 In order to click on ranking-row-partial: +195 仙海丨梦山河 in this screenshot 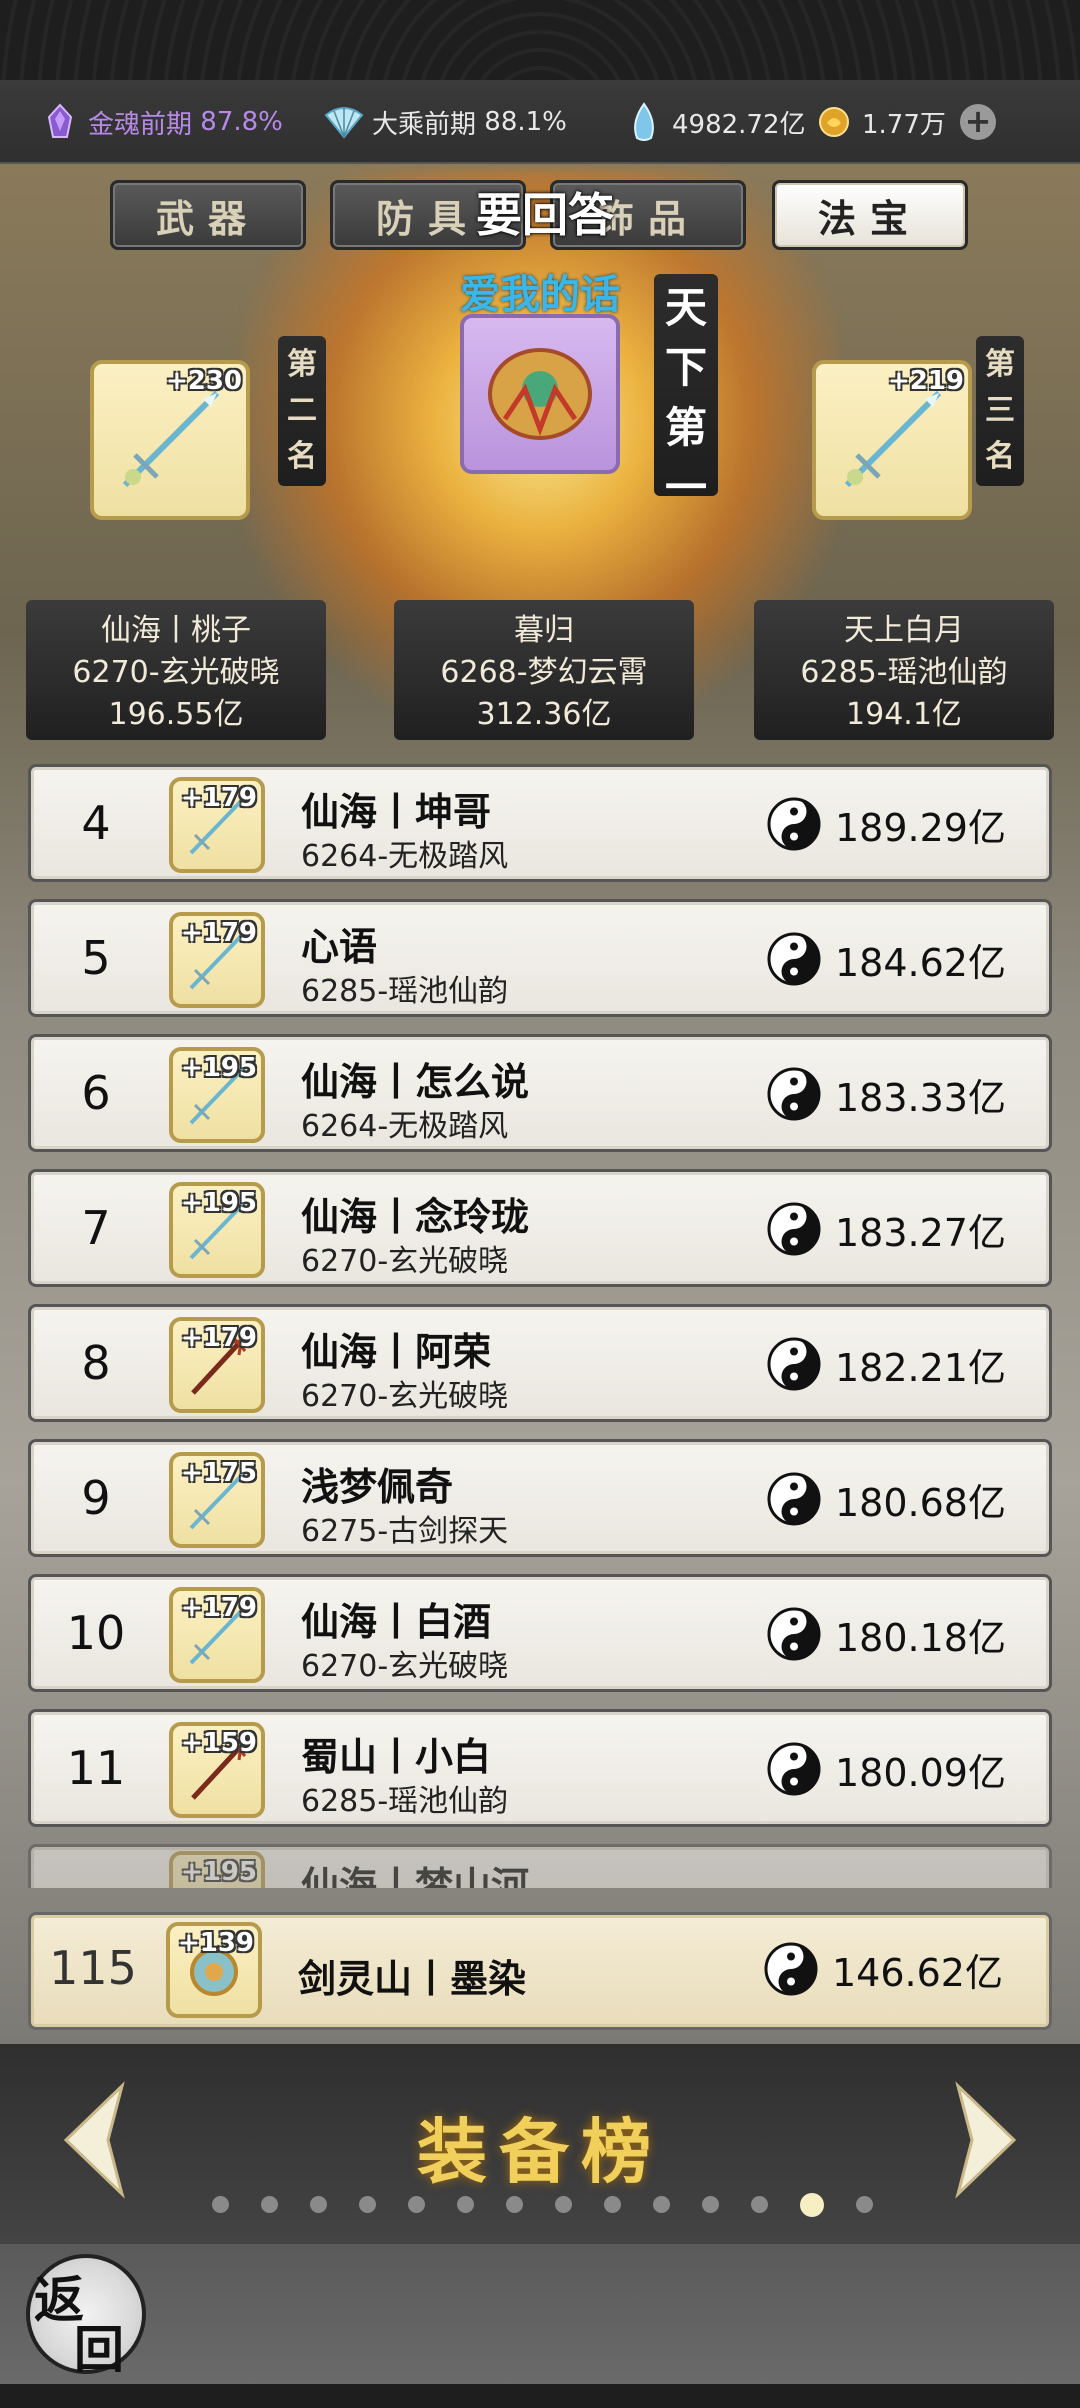, I will do `click(540, 1866)`.